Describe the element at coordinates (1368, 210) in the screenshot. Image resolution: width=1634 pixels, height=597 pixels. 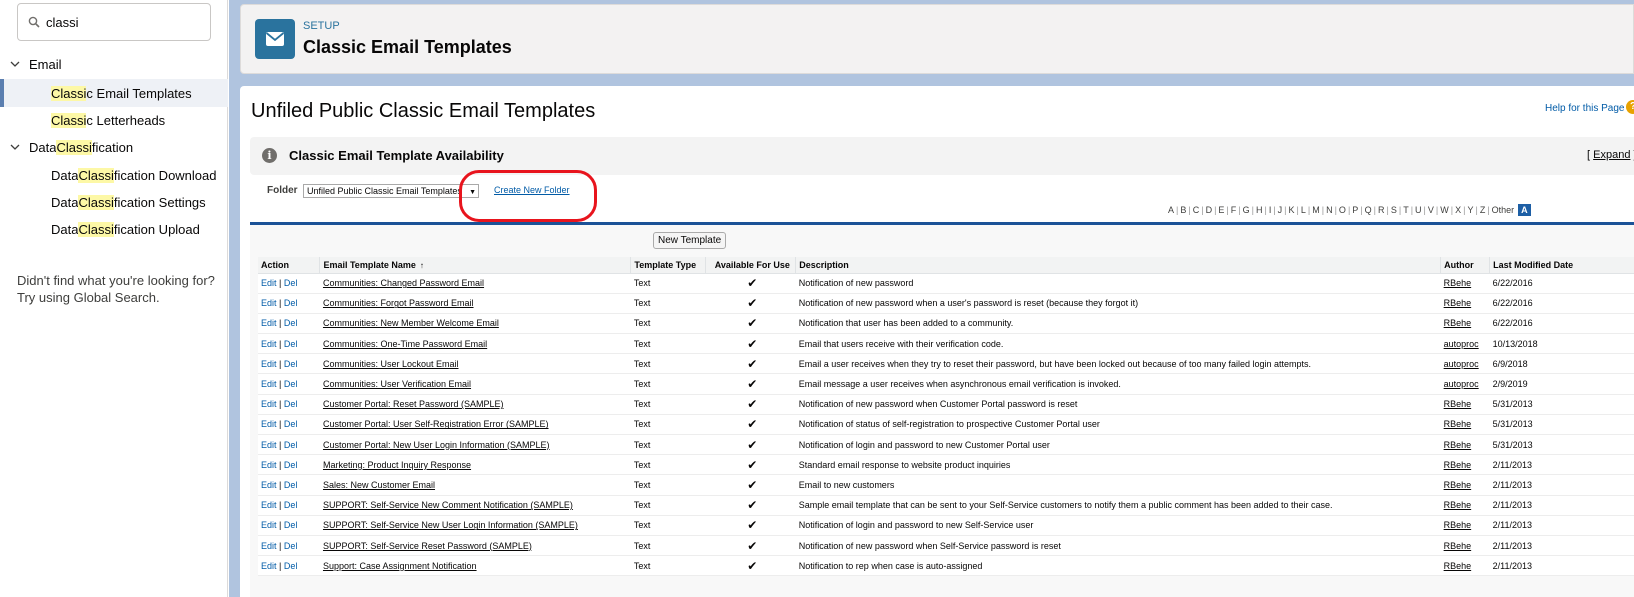
I see `alpha-filter-q: Q` at that location.